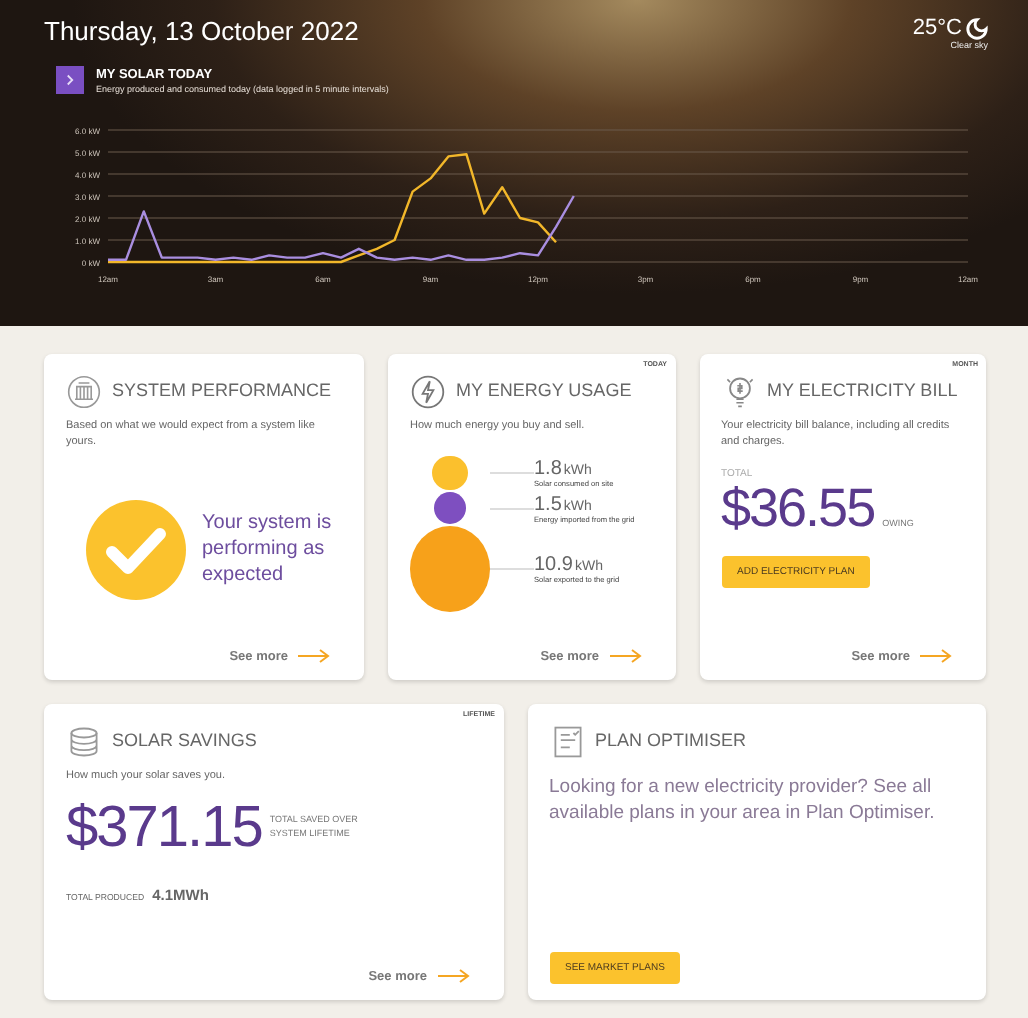  What do you see at coordinates (428, 392) in the screenshot?
I see `lightning-icon` at bounding box center [428, 392].